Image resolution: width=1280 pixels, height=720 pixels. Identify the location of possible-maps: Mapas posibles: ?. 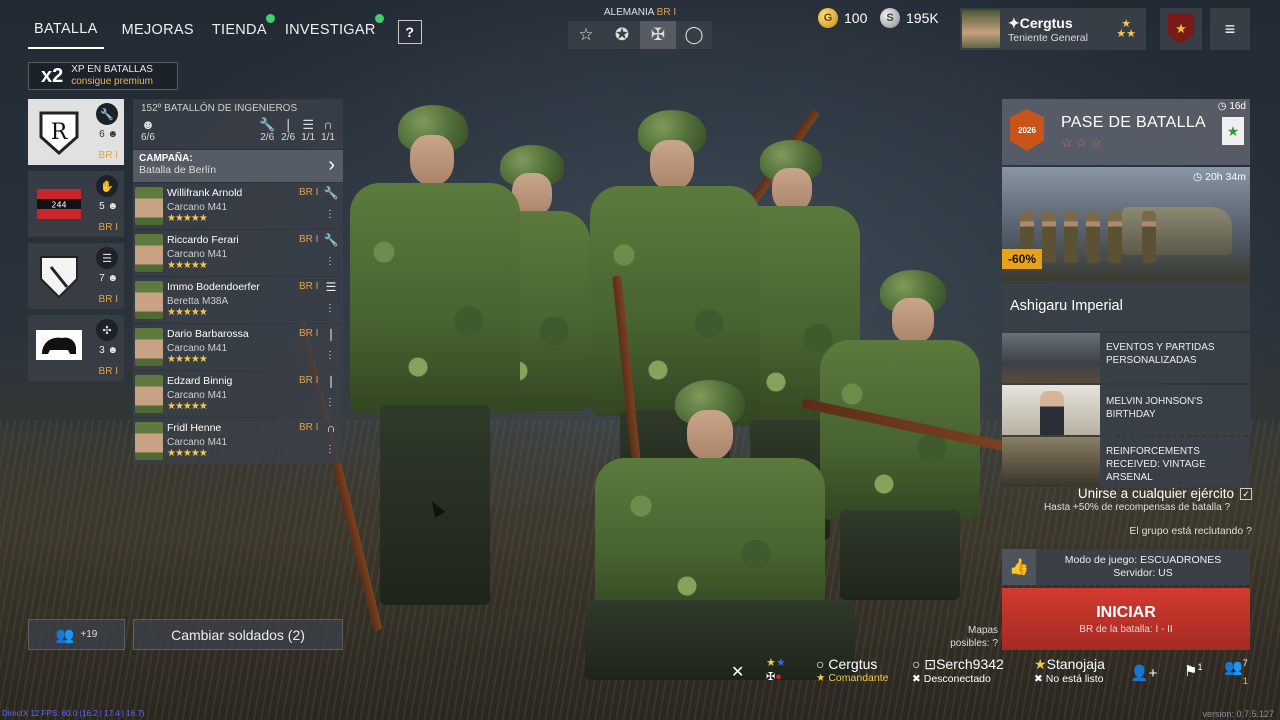
(964, 637).